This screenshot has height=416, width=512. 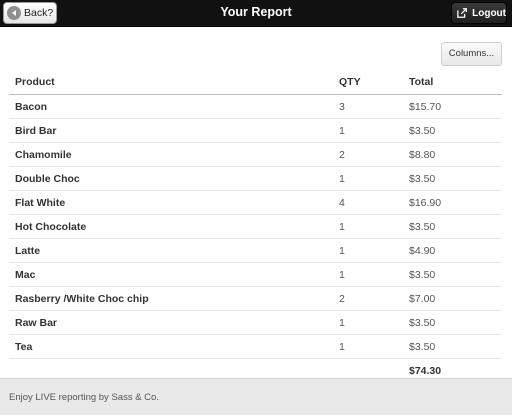 What do you see at coordinates (368, 202) in the screenshot?
I see `cell-qty: 4` at bounding box center [368, 202].